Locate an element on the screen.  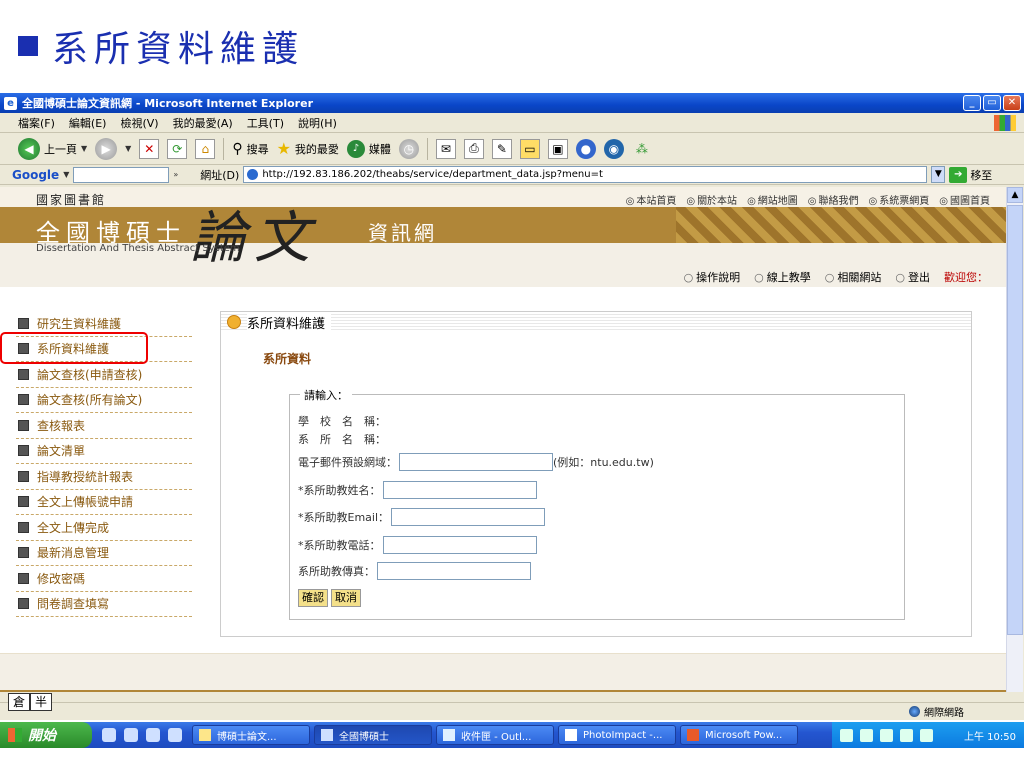
ime-mode: 倉 is located at coordinates (19, 702).